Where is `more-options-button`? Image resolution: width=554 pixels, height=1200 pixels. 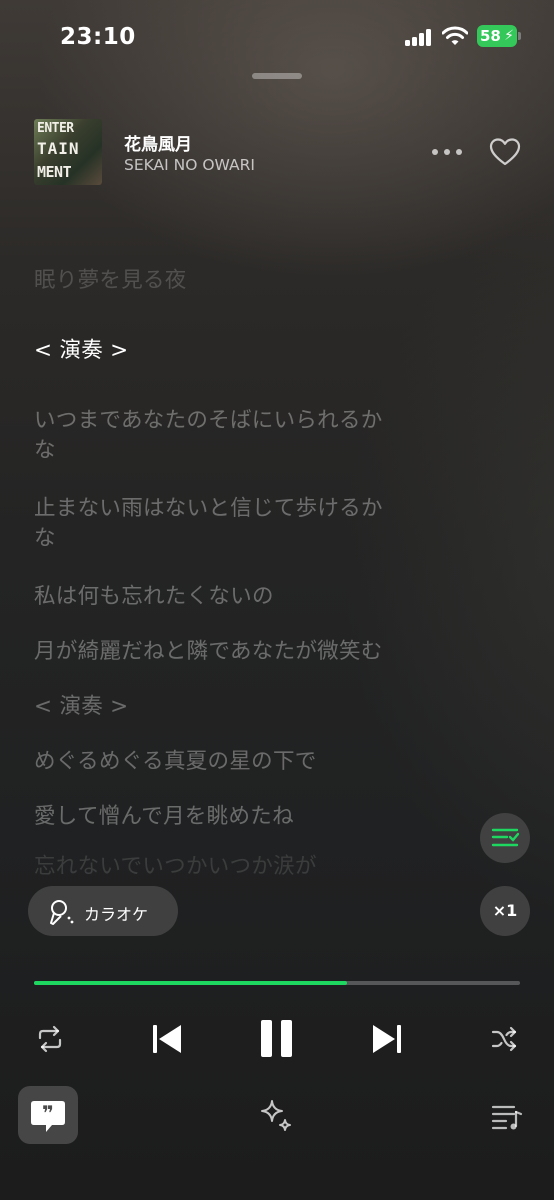 more-options-button is located at coordinates (447, 152).